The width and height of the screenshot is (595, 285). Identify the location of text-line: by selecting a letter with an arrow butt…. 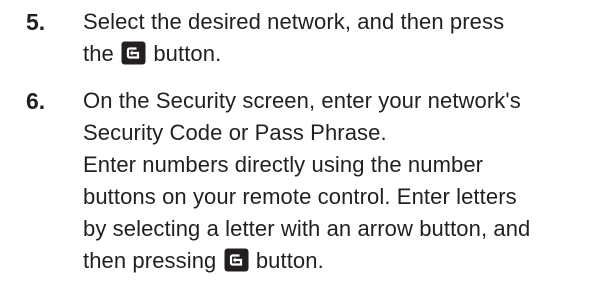
(307, 228).